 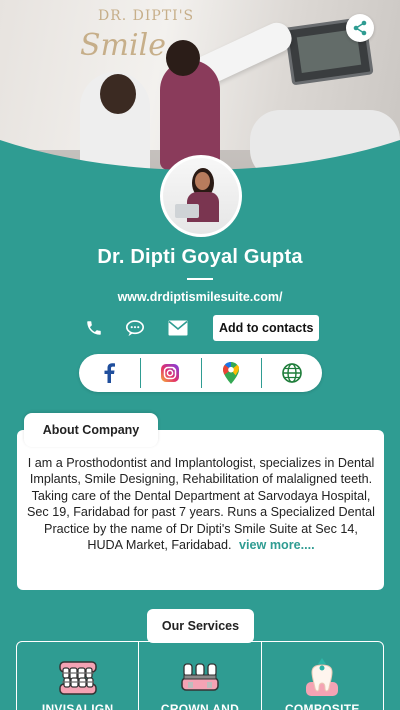 I want to click on facebook-link, so click(x=109, y=373).